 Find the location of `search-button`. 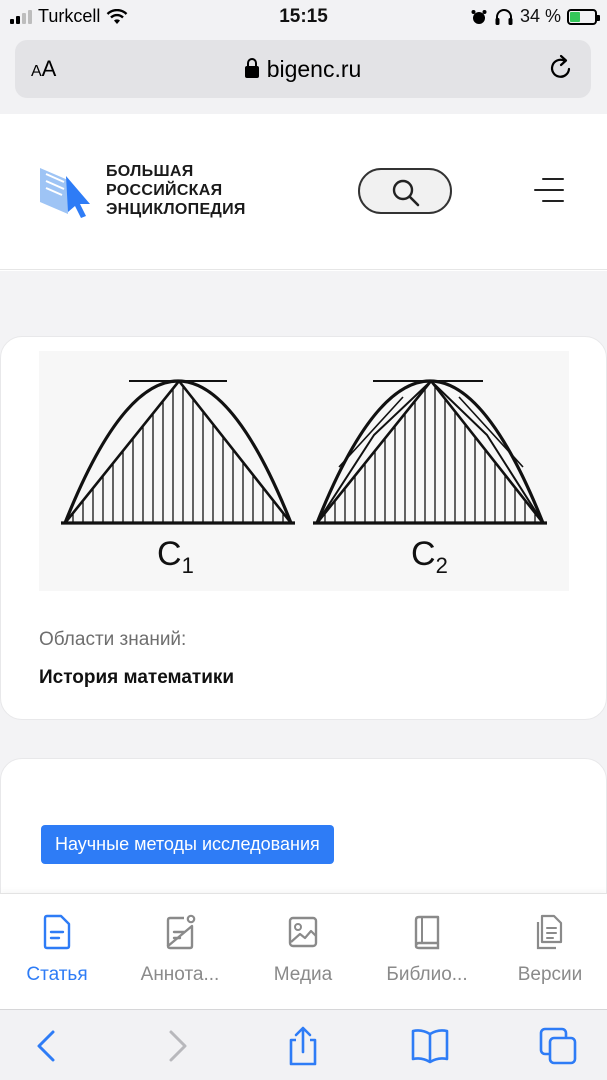

search-button is located at coordinates (405, 191).